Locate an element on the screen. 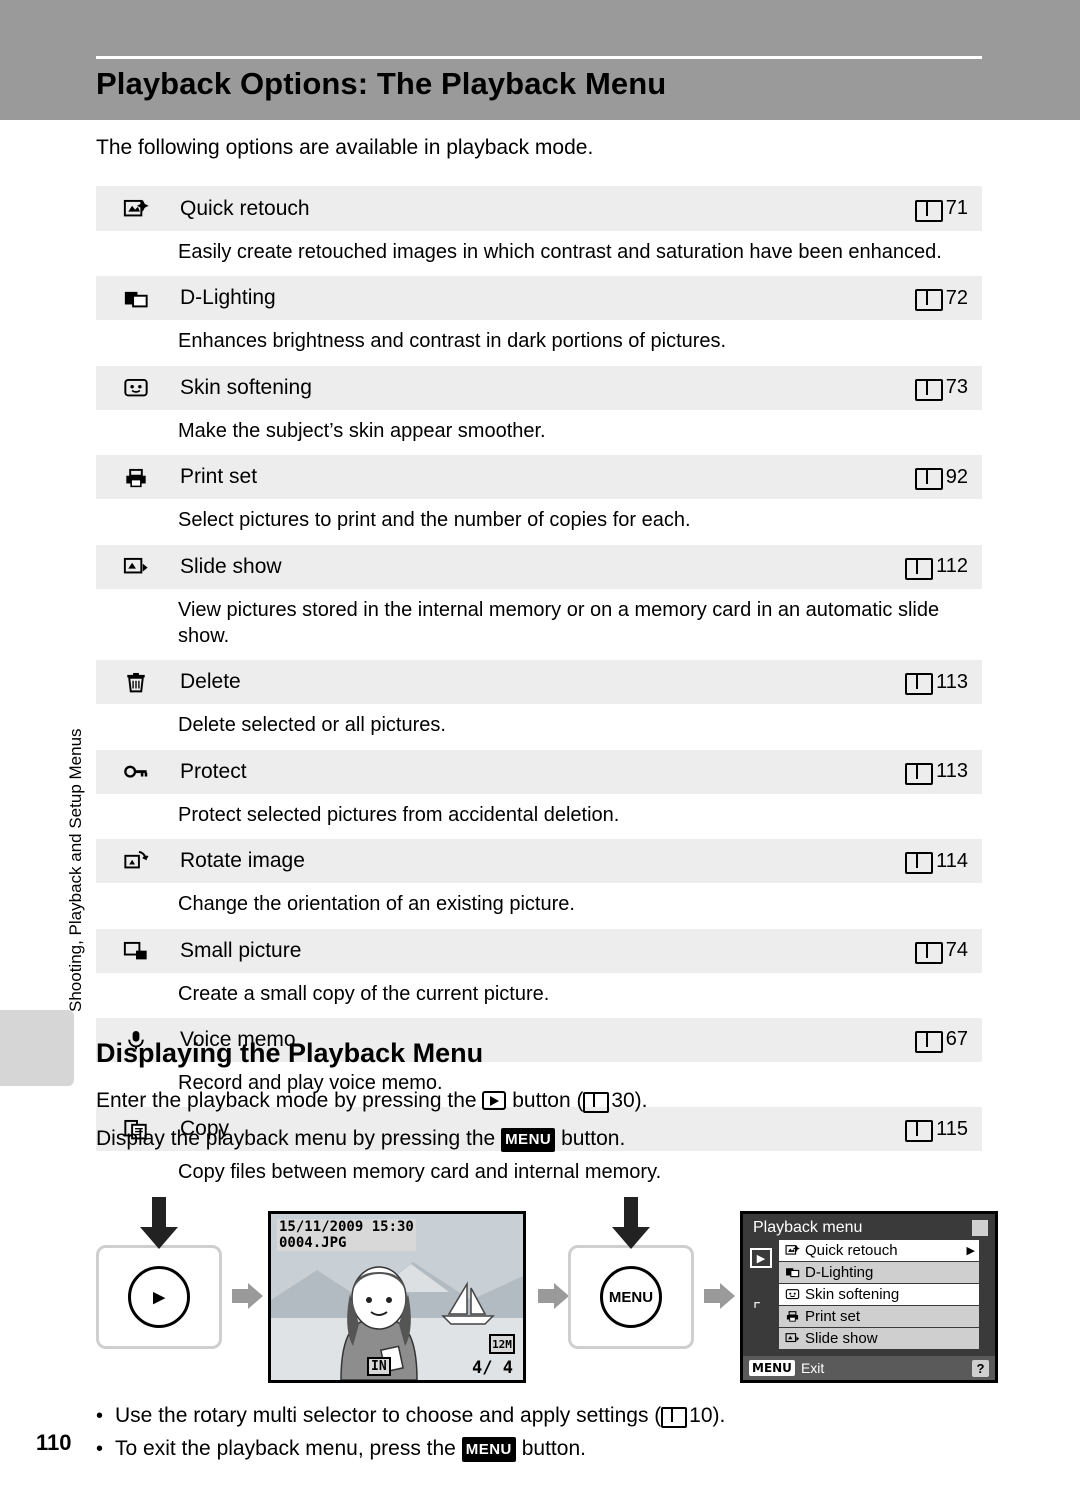  menu-item-reference: 71 is located at coordinates (922, 209).